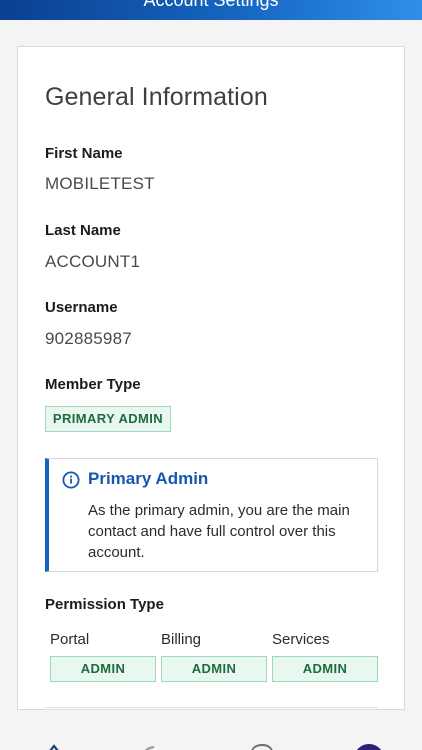  Describe the element at coordinates (369, 746) in the screenshot. I see `avatar` at that location.